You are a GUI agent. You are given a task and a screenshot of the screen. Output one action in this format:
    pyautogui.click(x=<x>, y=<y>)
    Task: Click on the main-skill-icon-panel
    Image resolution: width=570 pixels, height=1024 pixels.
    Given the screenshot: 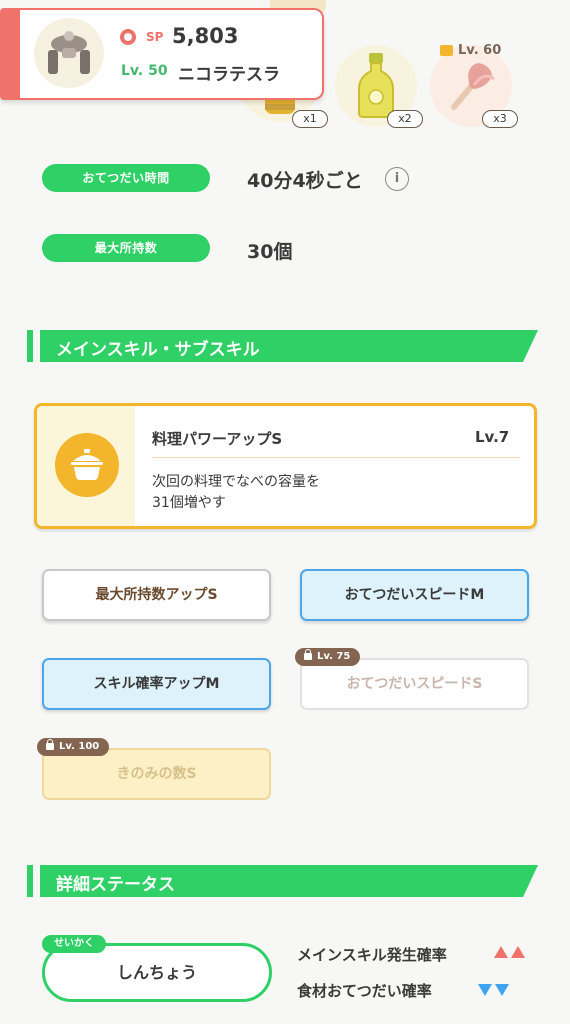 What is the action you would take?
    pyautogui.click(x=86, y=466)
    